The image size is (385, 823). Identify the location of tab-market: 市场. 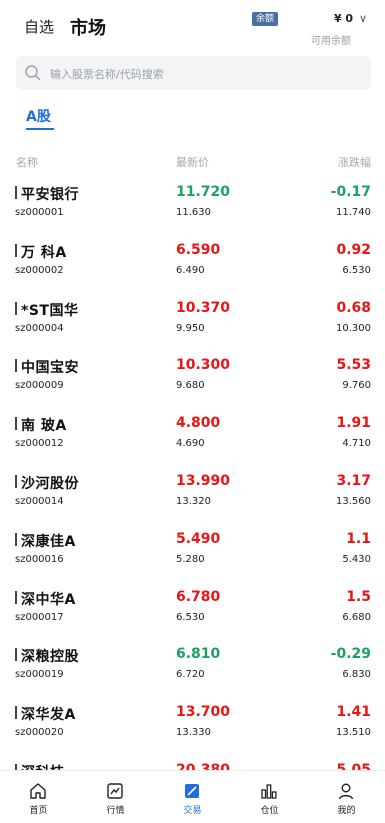
(88, 27).